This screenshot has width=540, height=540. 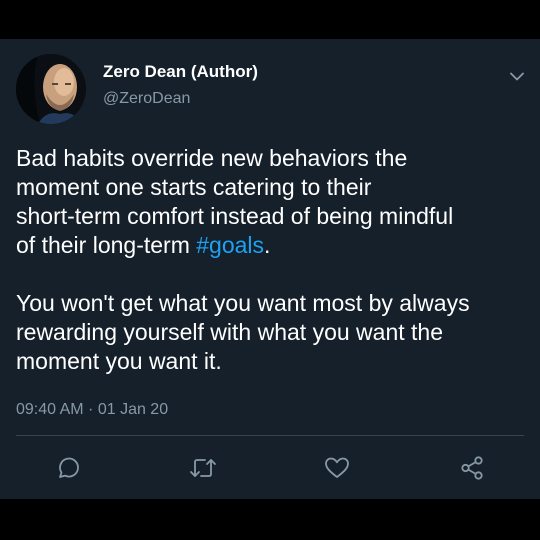 What do you see at coordinates (146, 99) in the screenshot?
I see `author-handle: @ZeroDean` at bounding box center [146, 99].